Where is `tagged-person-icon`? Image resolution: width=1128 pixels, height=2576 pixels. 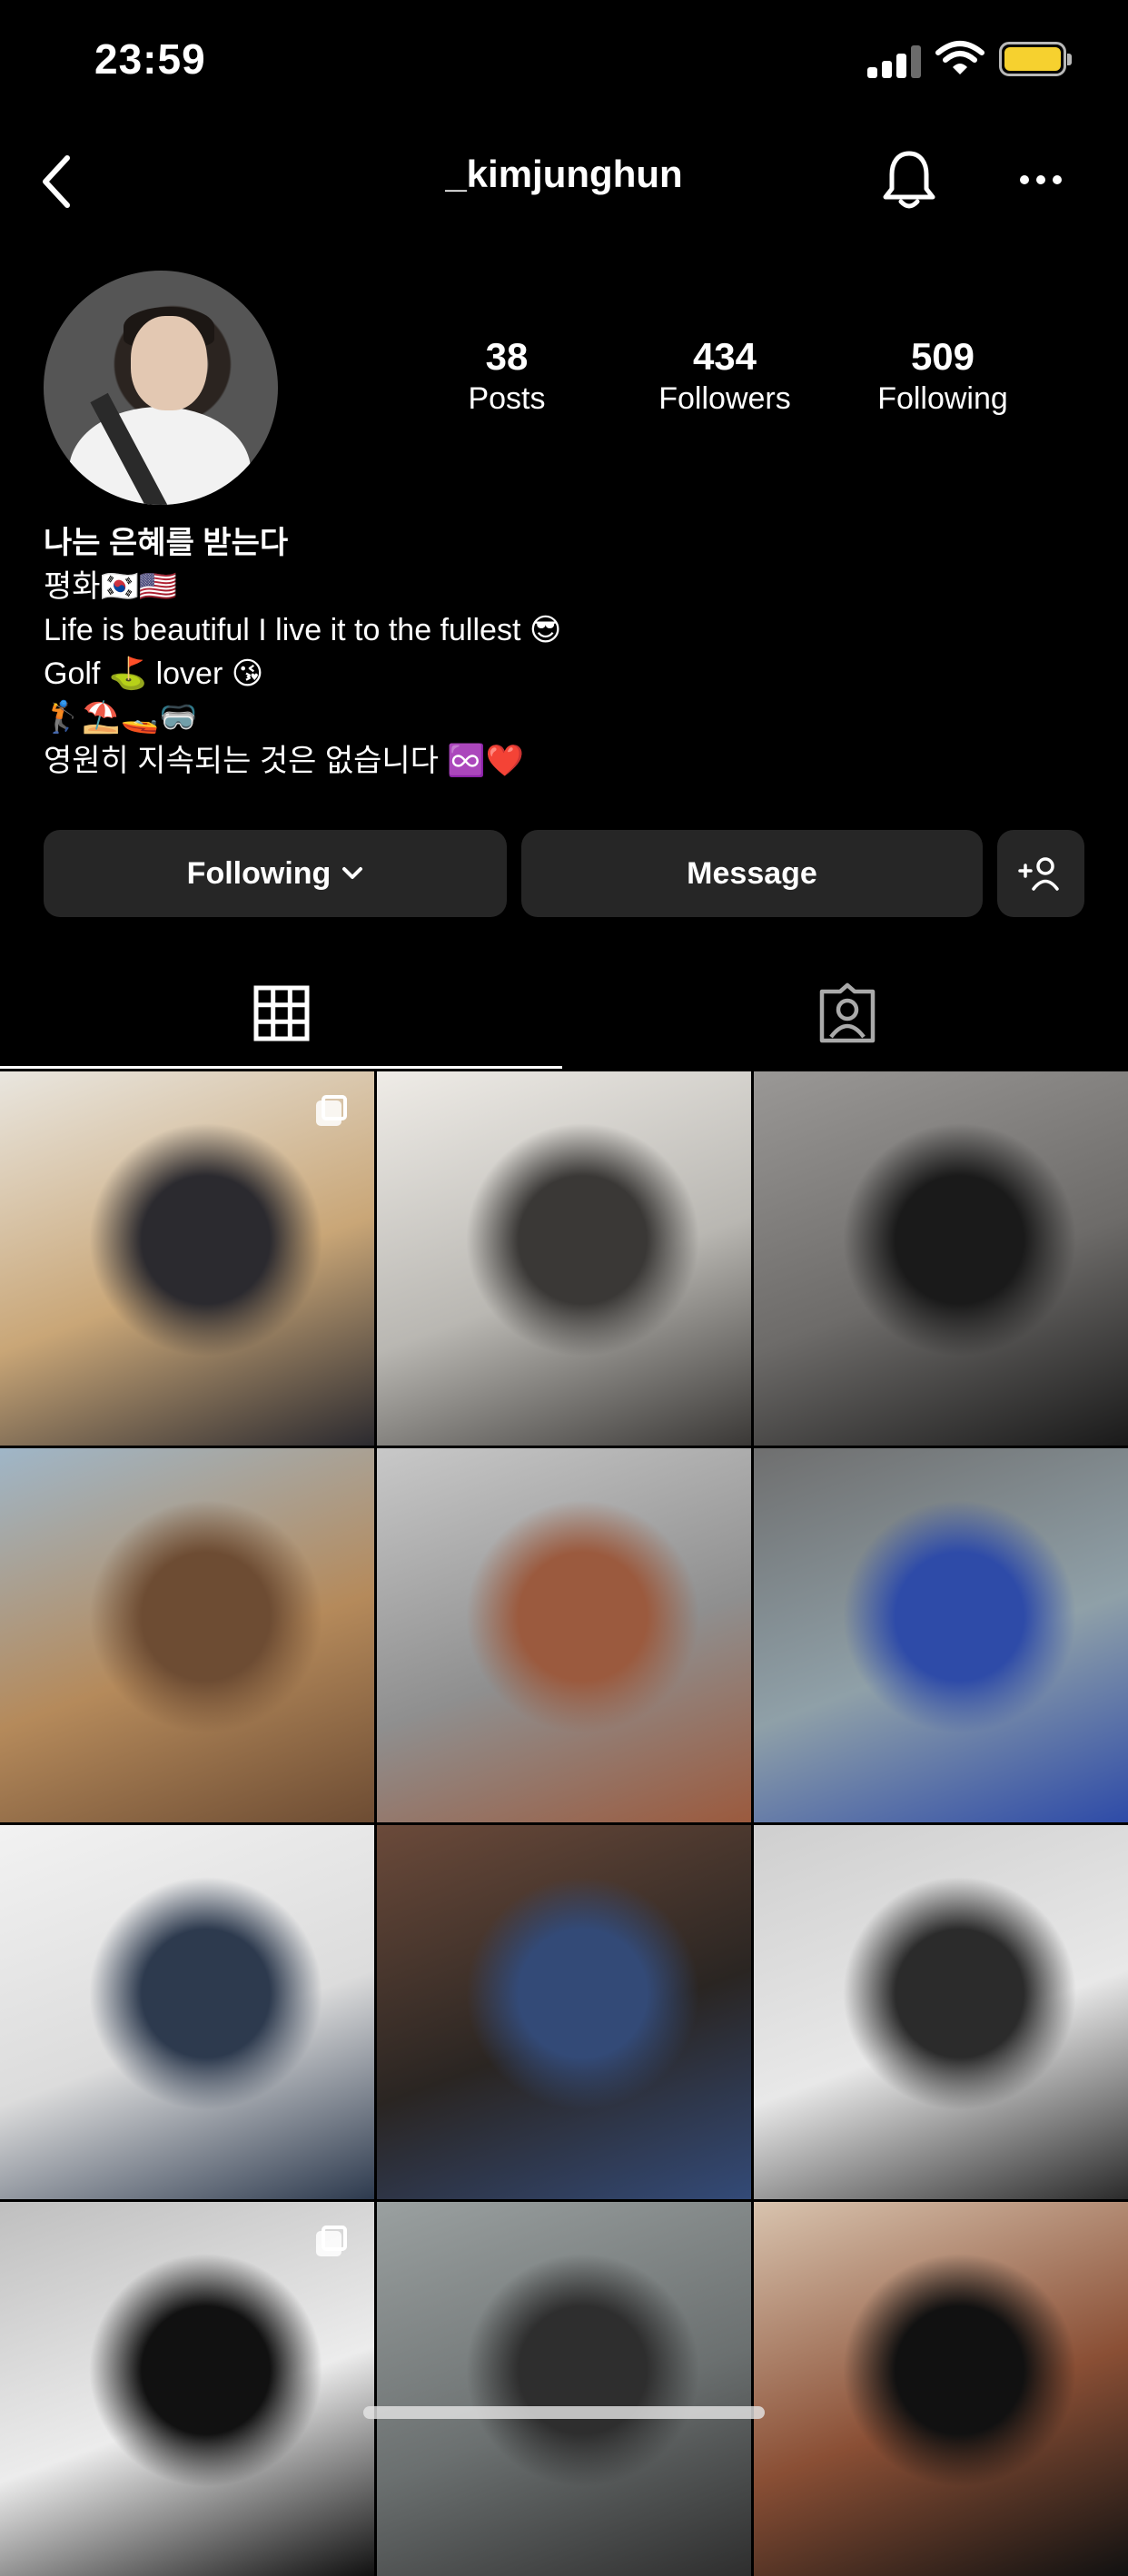
tagged-person-icon is located at coordinates (847, 1012).